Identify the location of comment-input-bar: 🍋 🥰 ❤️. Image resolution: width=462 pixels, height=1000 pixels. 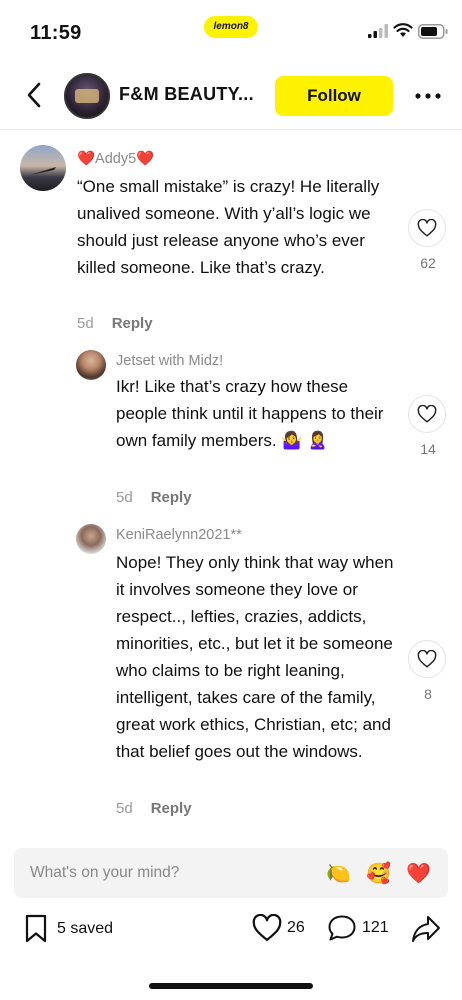
(231, 873).